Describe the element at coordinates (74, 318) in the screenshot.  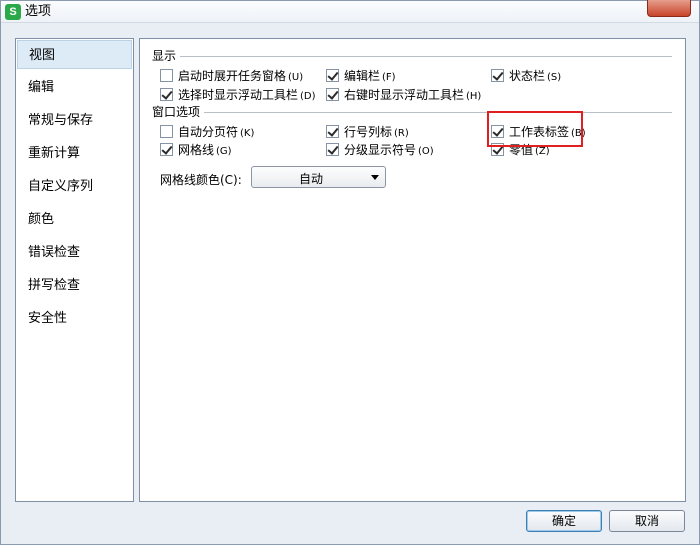
I see `sidebar-item-security: 安全性` at that location.